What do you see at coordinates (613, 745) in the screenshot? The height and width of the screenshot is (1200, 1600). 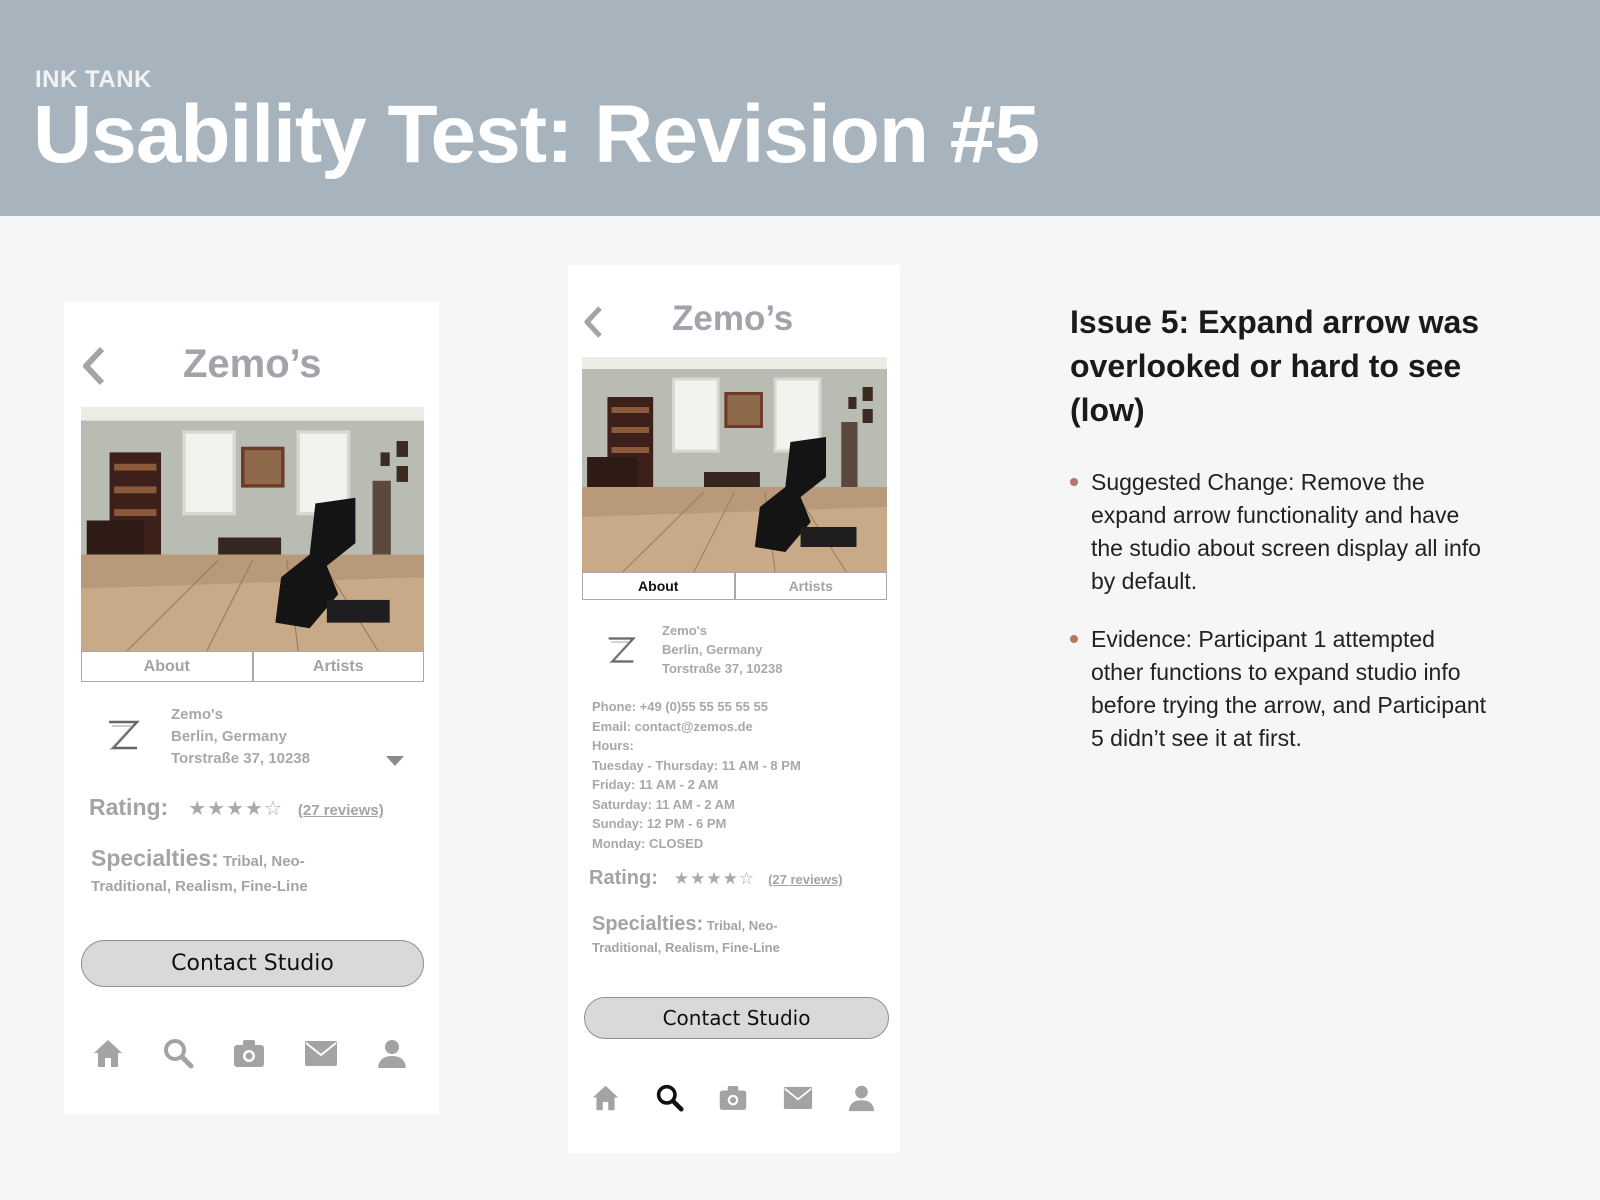 I see `detail-hours-heading: Hours:` at bounding box center [613, 745].